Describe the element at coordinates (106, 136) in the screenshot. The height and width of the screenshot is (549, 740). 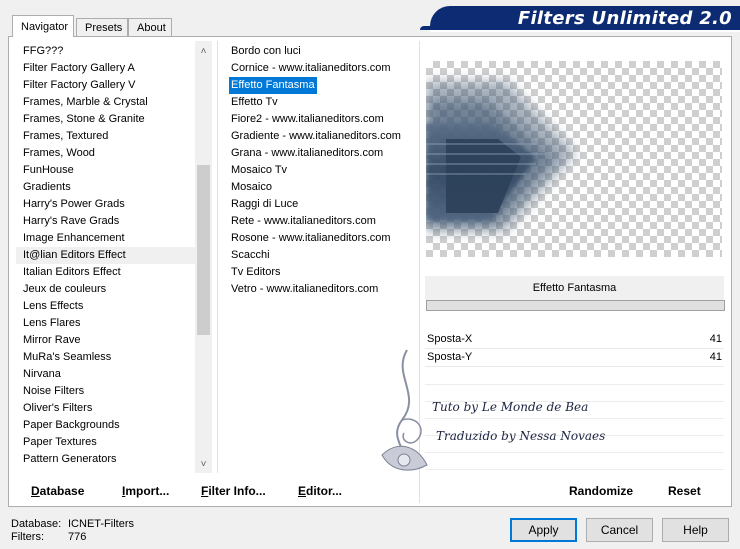
I see `category-item: Frames, Textured` at that location.